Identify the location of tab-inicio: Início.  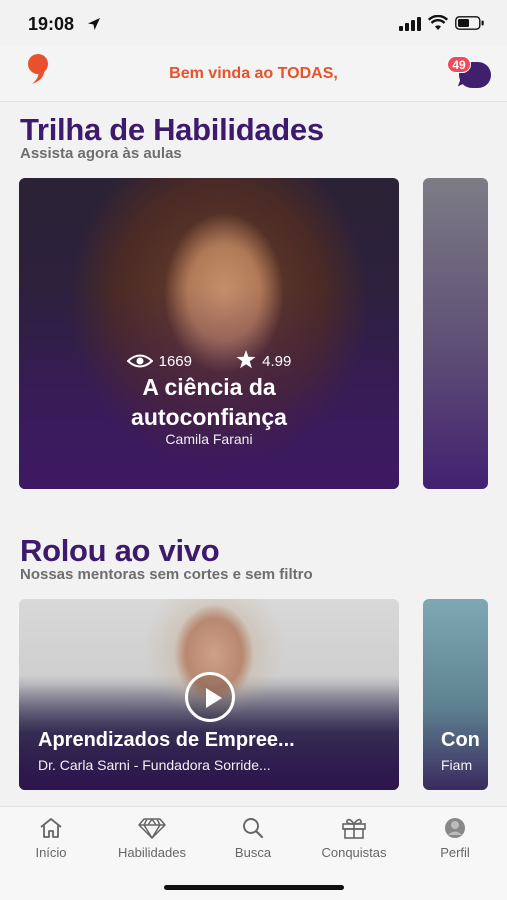
(51, 838).